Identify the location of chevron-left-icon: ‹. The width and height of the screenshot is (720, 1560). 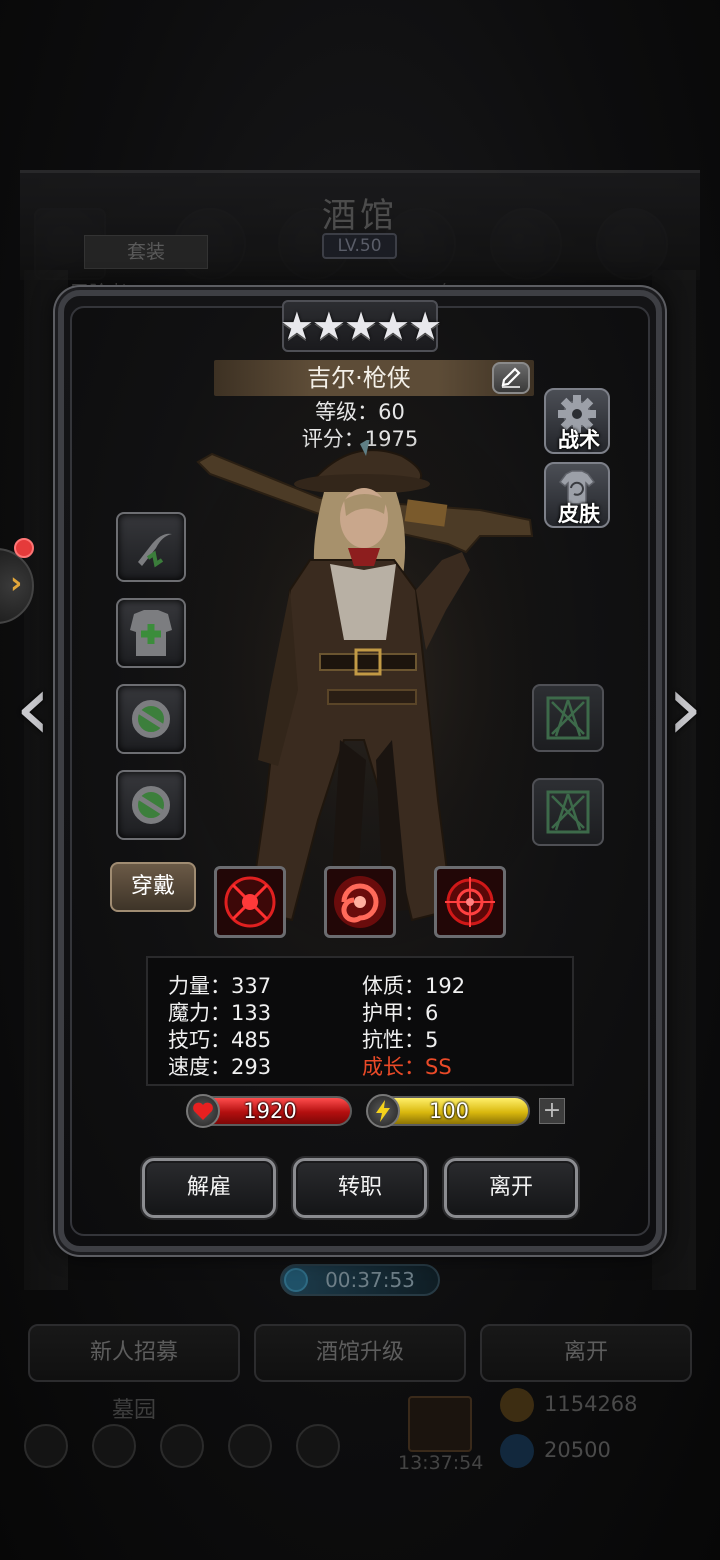
(33, 707).